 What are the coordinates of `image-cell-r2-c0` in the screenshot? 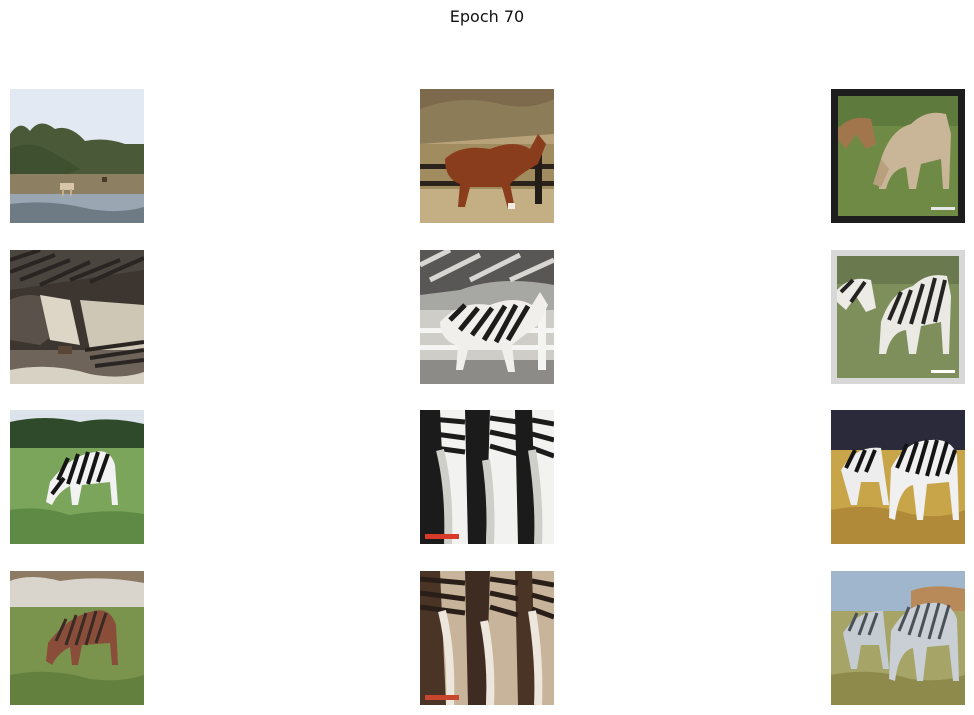 It's located at (77, 477).